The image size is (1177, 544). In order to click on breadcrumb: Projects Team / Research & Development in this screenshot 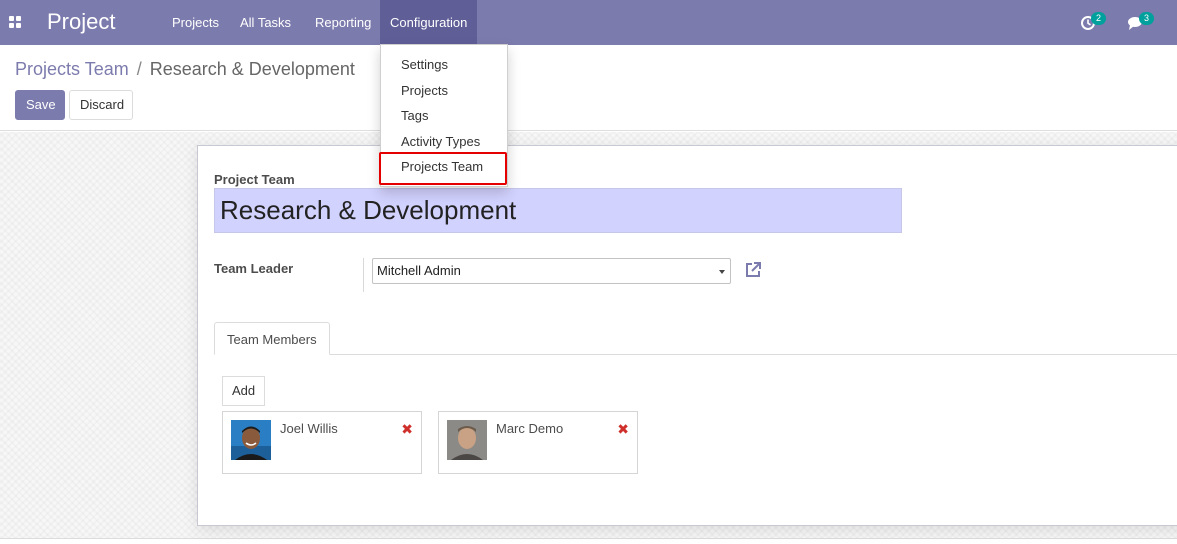, I will do `click(185, 69)`.